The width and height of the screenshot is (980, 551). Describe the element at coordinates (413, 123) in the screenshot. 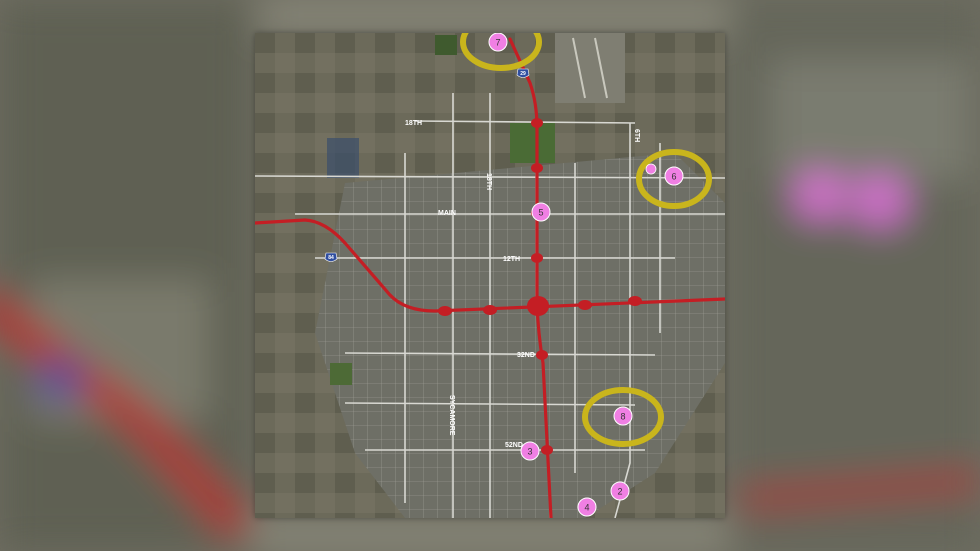

I see `street-label-18th: 18TH` at that location.